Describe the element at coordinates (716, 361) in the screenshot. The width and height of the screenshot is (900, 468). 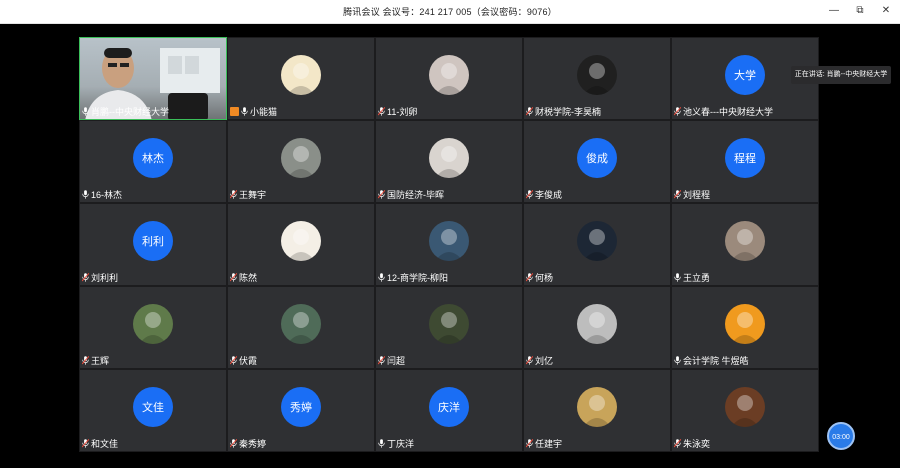
I see `participant-name: 会计学院 牛煜皓` at that location.